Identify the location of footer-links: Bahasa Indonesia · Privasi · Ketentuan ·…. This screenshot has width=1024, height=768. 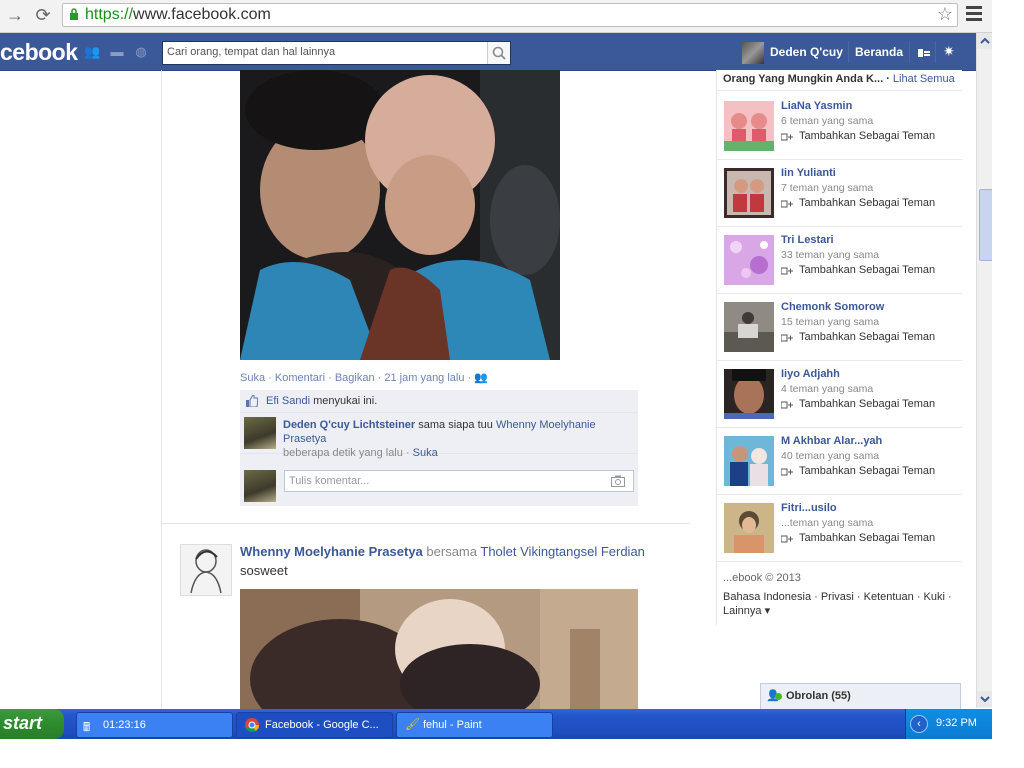
(841, 604).